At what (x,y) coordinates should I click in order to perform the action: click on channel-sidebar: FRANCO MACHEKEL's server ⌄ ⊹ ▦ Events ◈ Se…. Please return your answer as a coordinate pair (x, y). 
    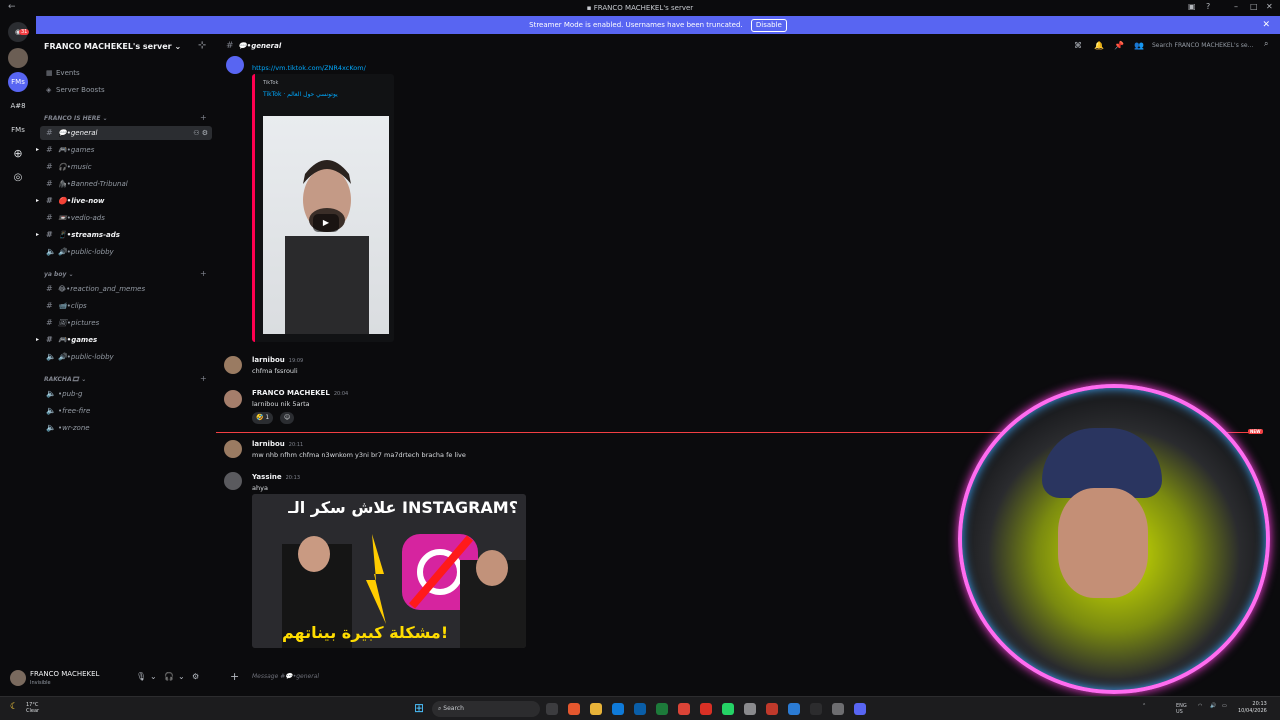
    Looking at the image, I should click on (126, 347).